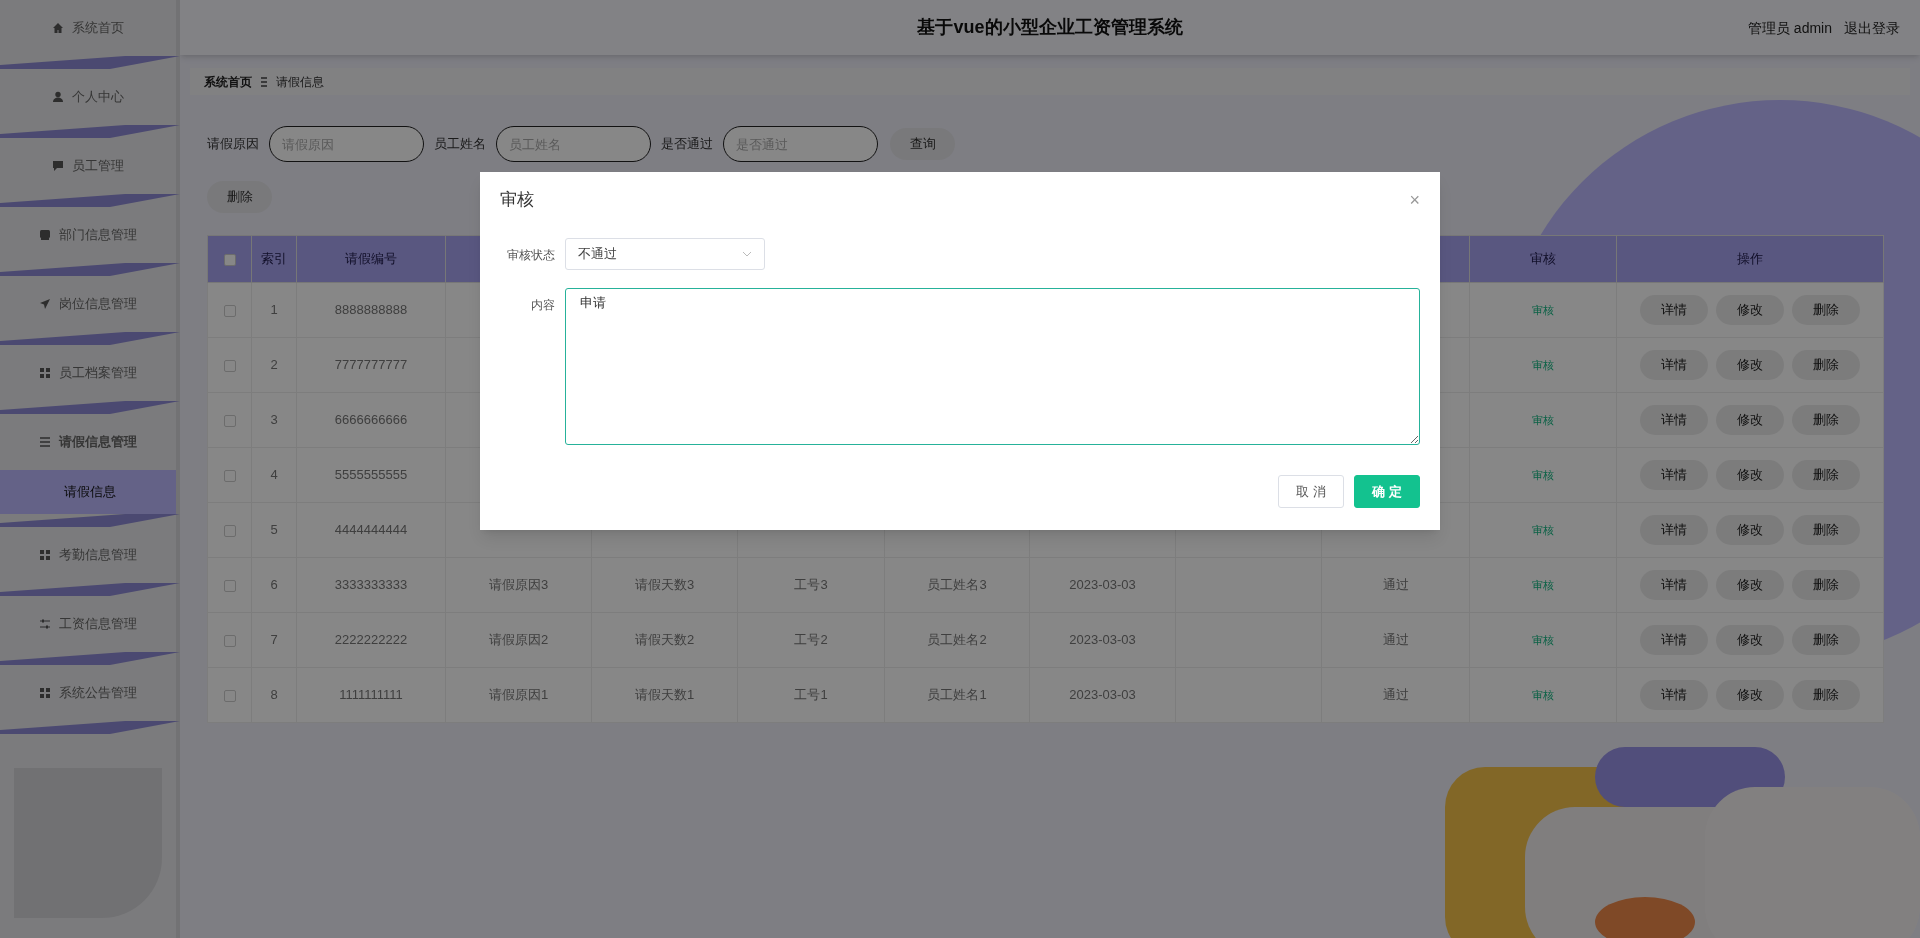 The width and height of the screenshot is (1920, 938). I want to click on user-icon, so click(58, 97).